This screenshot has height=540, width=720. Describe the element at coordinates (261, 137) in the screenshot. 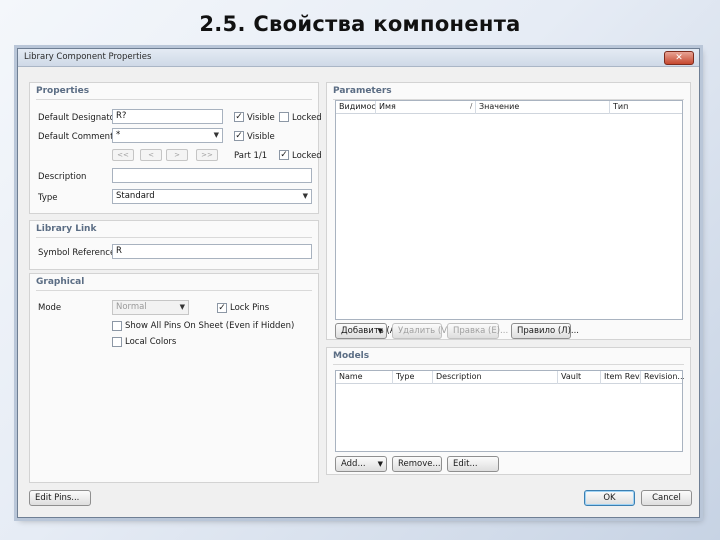

I see `comment-visible-label: Visible` at that location.